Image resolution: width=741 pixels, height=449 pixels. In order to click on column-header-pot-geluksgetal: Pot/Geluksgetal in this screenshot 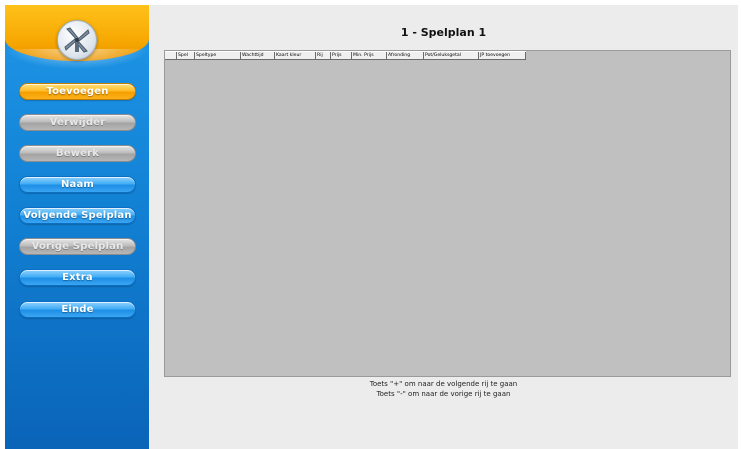, I will do `click(451, 56)`.